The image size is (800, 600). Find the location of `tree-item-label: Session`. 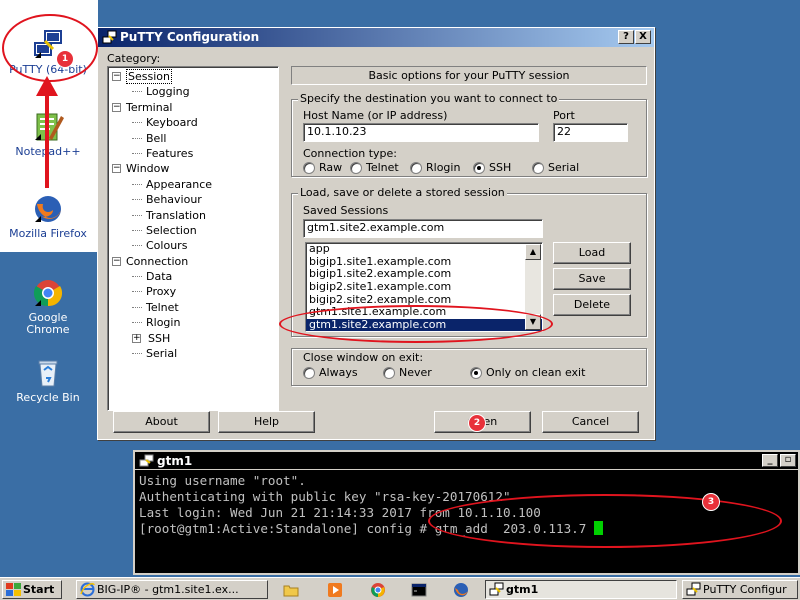

tree-item-label: Session is located at coordinates (149, 76).